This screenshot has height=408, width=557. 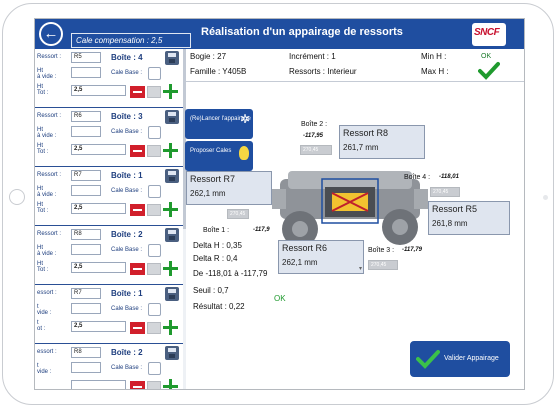 What do you see at coordinates (229, 188) in the screenshot?
I see `spring-r7-box: Ressort R7 262,1 mm` at bounding box center [229, 188].